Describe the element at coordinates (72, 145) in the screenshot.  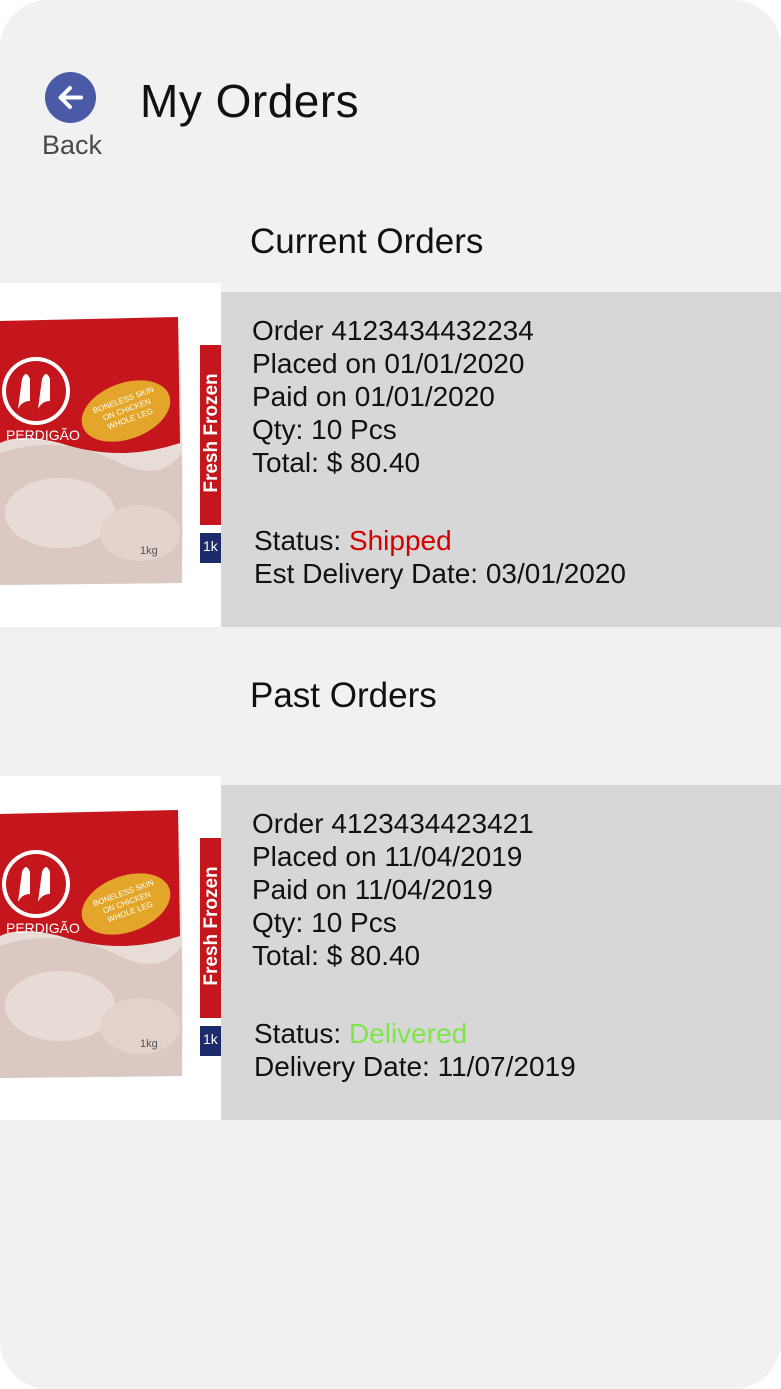
I see `back-label: Back` at that location.